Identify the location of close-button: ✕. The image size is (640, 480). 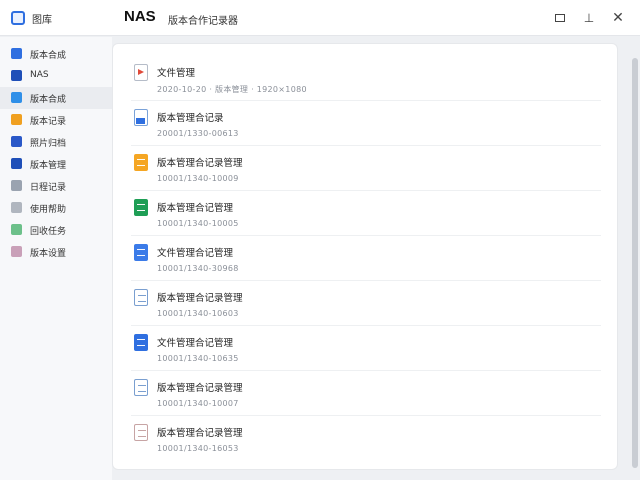
(618, 18).